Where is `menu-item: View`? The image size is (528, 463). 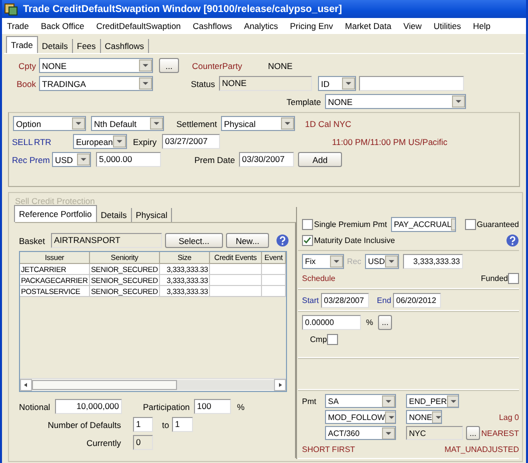 menu-item: View is located at coordinates (412, 26).